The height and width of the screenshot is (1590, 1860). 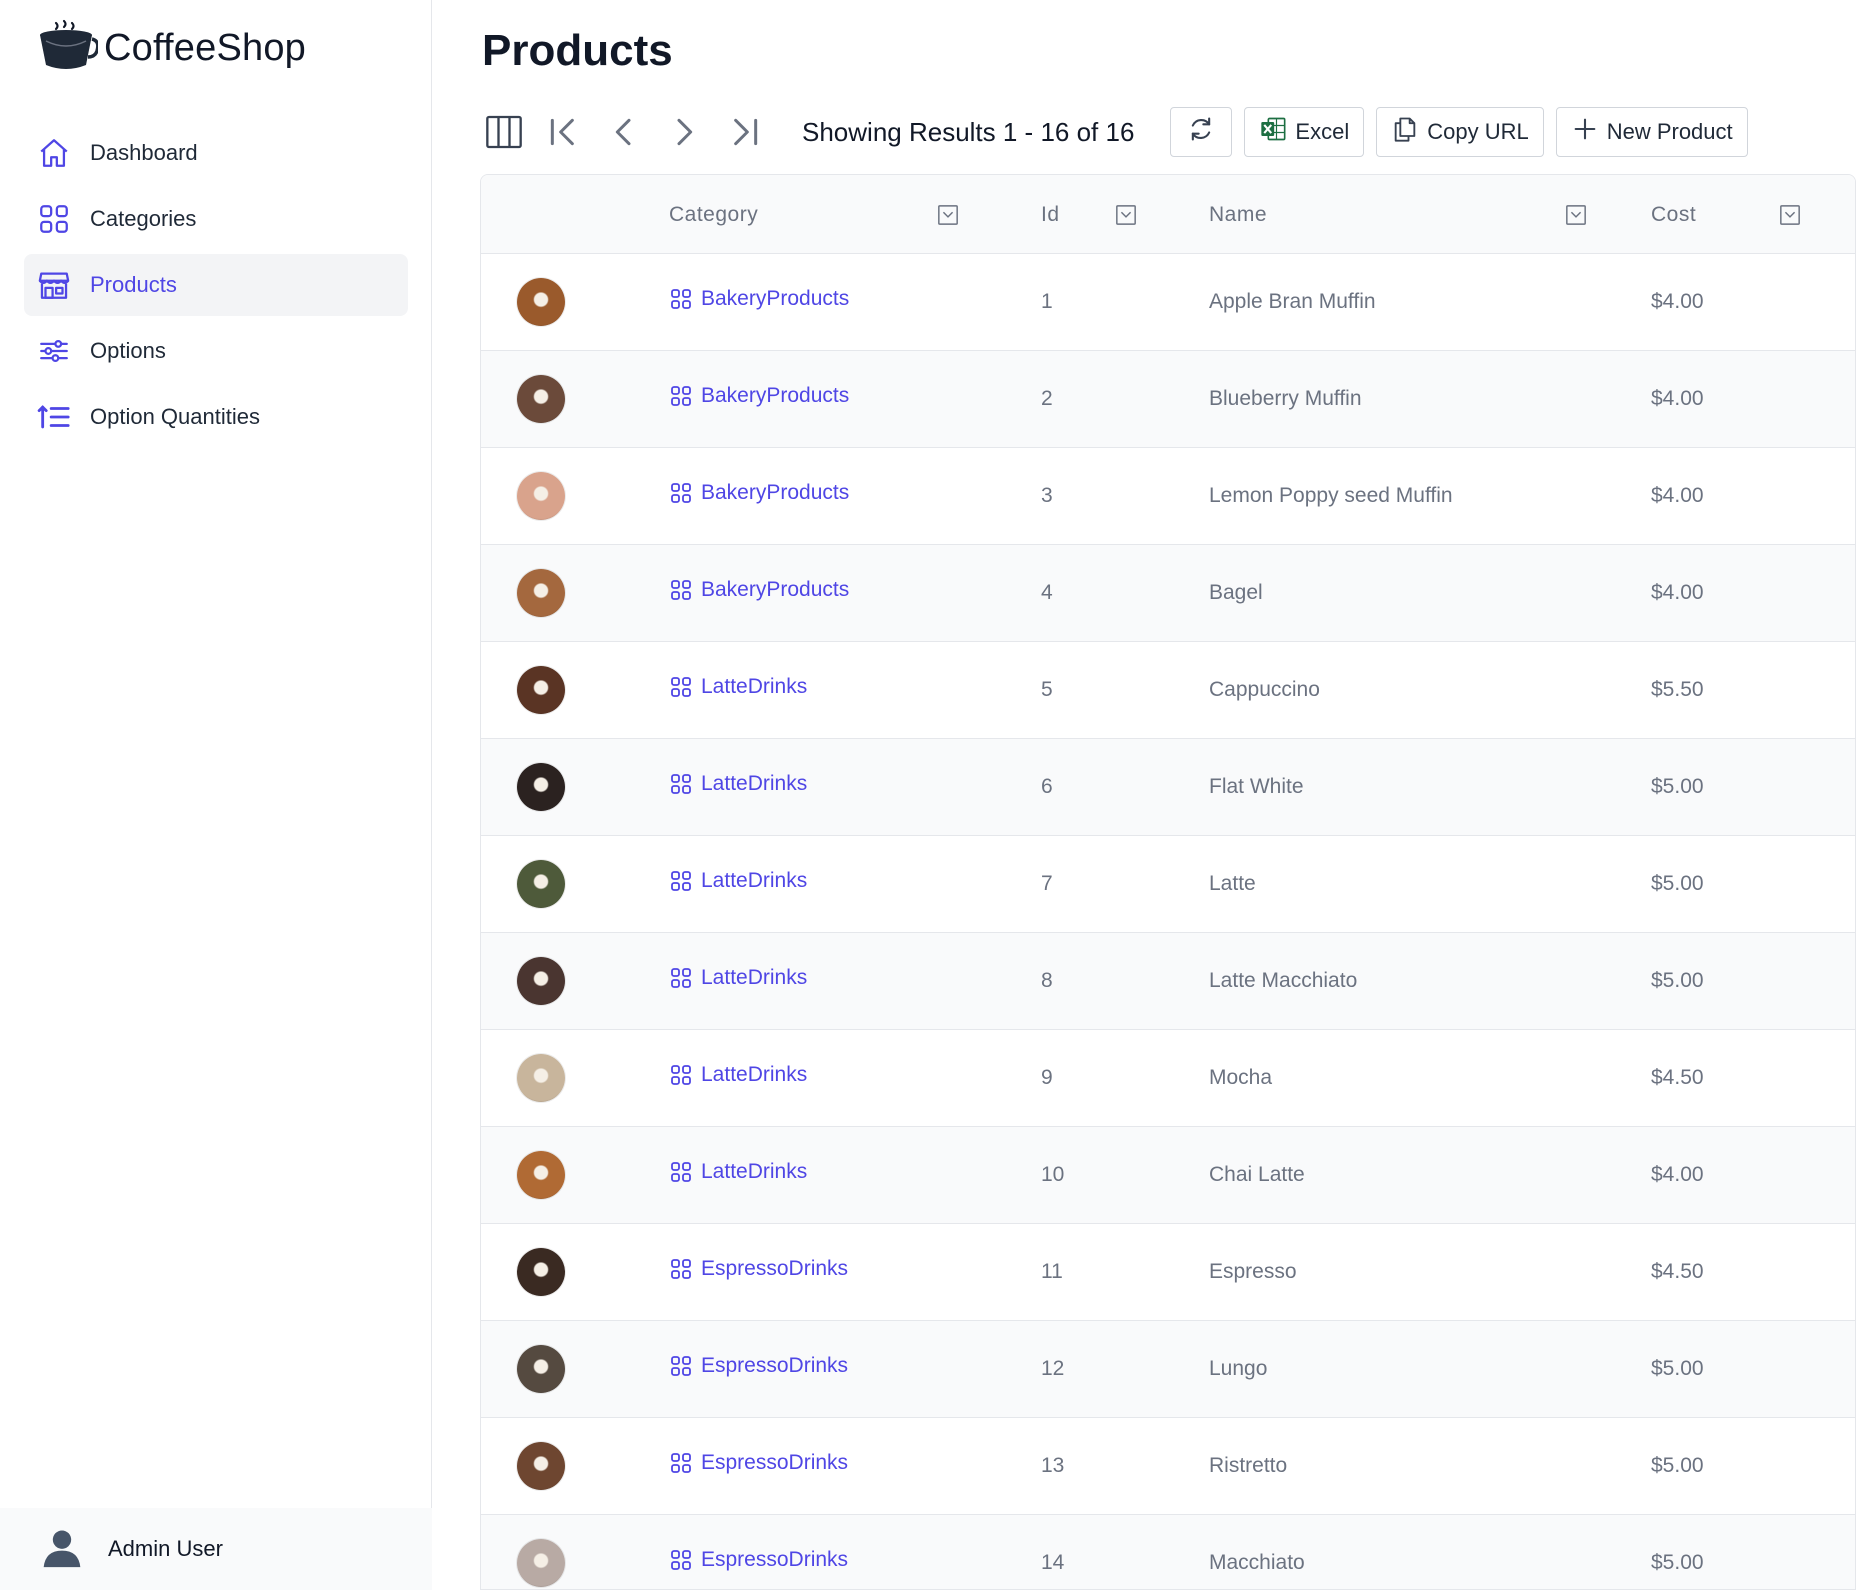 I want to click on name-cell: Latte Macchiato, so click(x=1283, y=980).